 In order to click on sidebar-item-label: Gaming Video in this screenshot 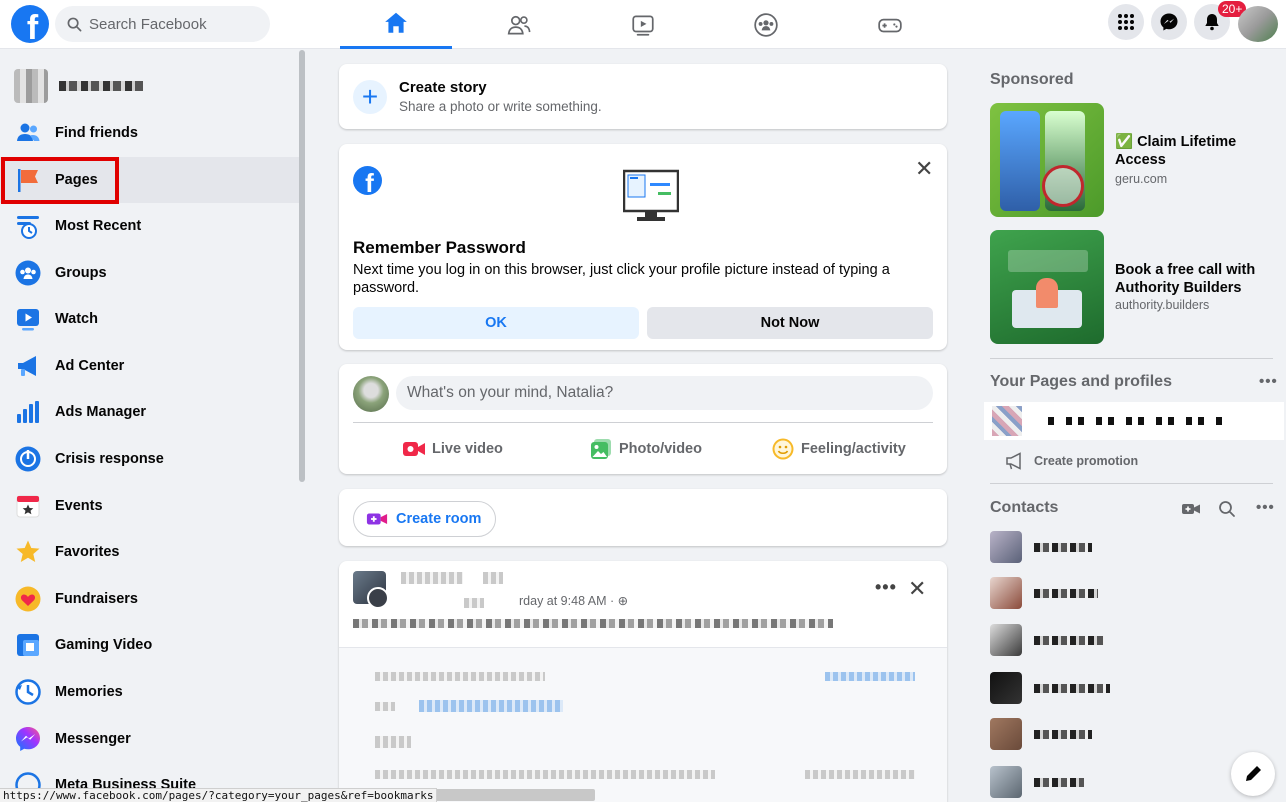, I will do `click(104, 645)`.